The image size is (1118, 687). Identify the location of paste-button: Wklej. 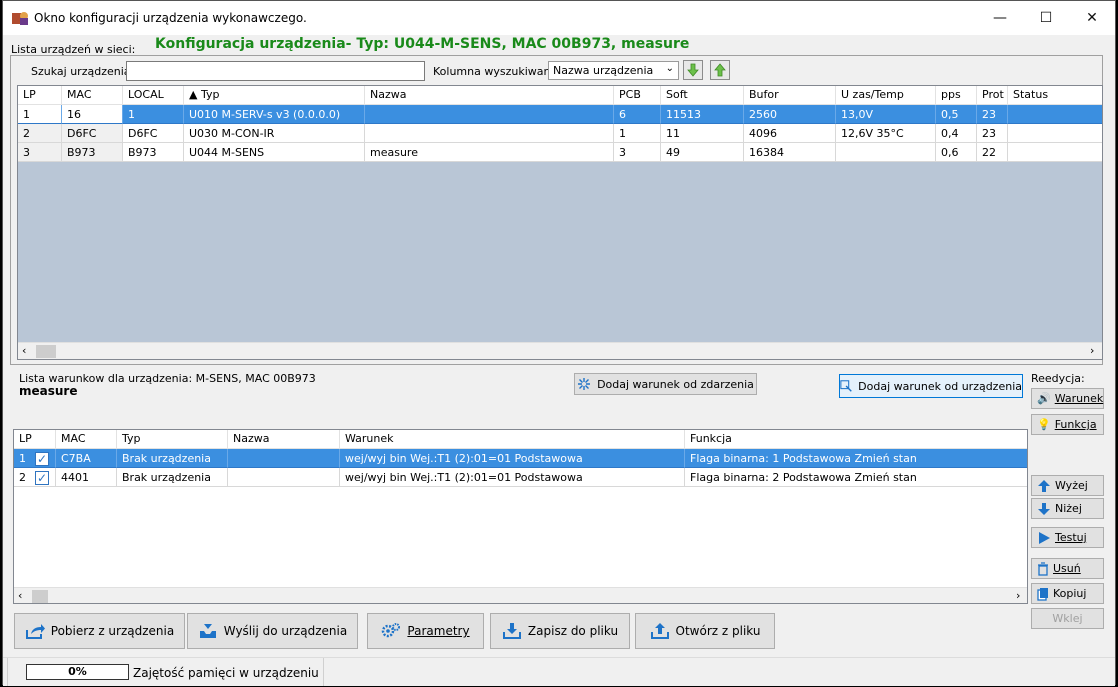
(1067, 618).